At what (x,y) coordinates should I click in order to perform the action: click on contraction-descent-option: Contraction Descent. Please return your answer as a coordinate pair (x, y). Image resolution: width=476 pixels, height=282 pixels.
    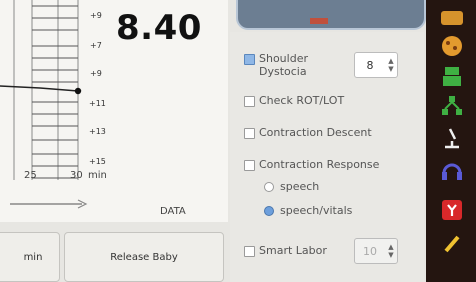
    Looking at the image, I should click on (308, 132).